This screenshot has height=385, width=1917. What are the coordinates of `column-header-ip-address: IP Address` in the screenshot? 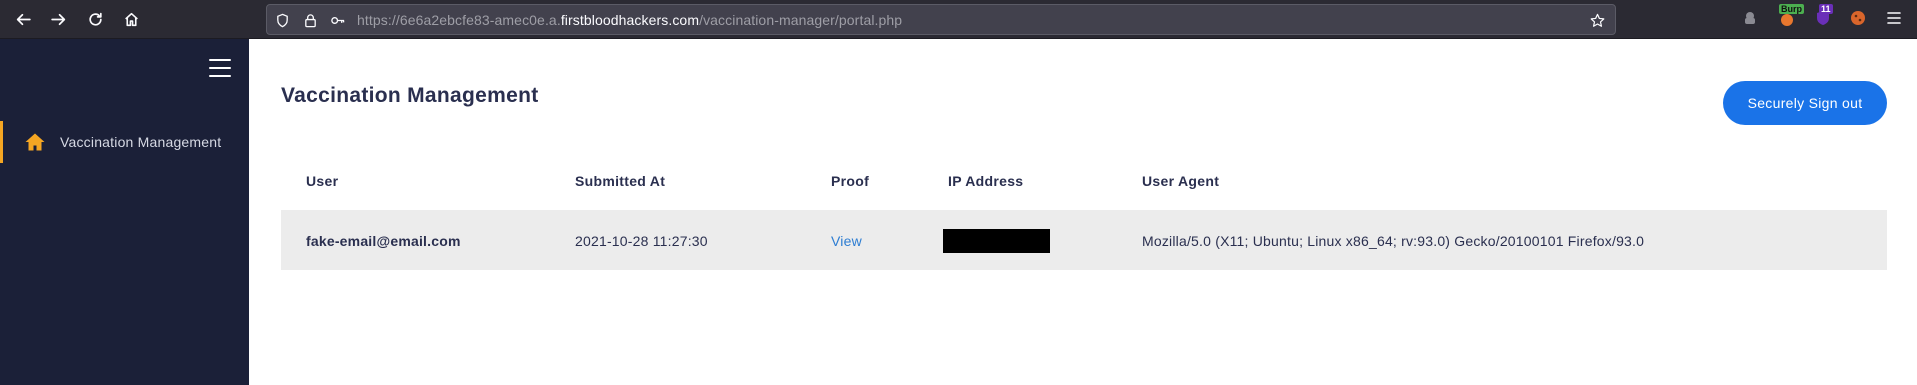 It's located at (986, 181).